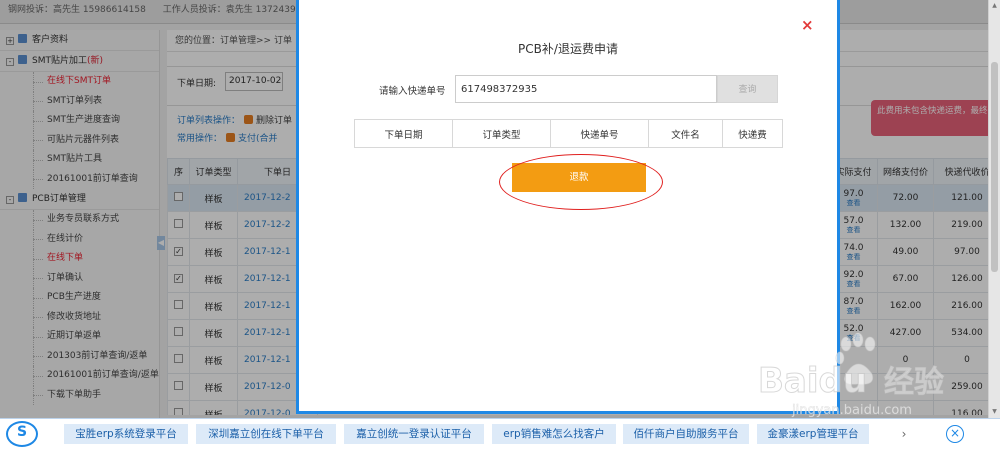  Describe the element at coordinates (752, 133) in the screenshot. I see `col-header-shipping-fee: 快递费` at that location.